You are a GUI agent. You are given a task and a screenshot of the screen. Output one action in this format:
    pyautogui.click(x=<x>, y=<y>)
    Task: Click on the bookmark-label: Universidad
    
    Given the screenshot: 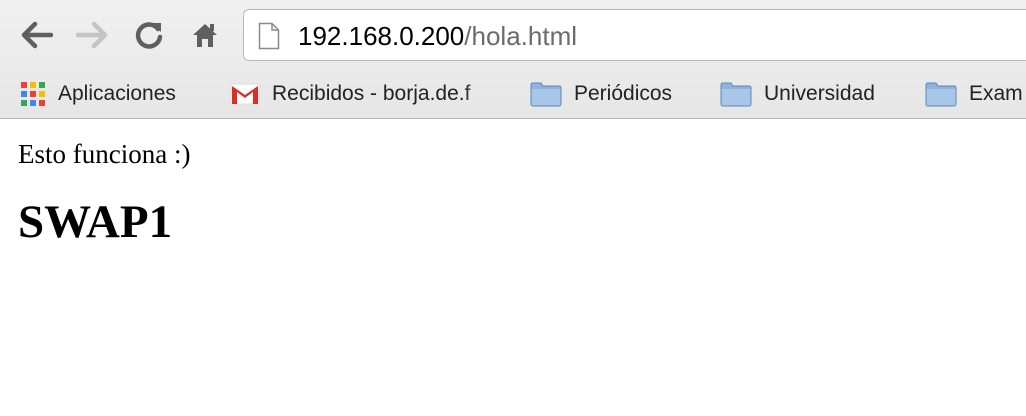 What is the action you would take?
    pyautogui.click(x=819, y=93)
    